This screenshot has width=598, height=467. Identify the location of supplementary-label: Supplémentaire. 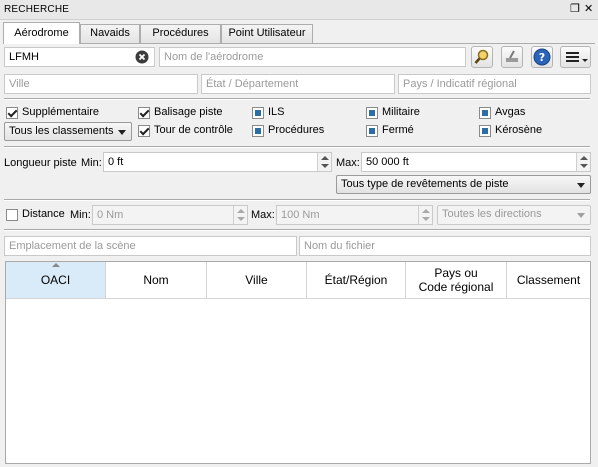
(61, 112).